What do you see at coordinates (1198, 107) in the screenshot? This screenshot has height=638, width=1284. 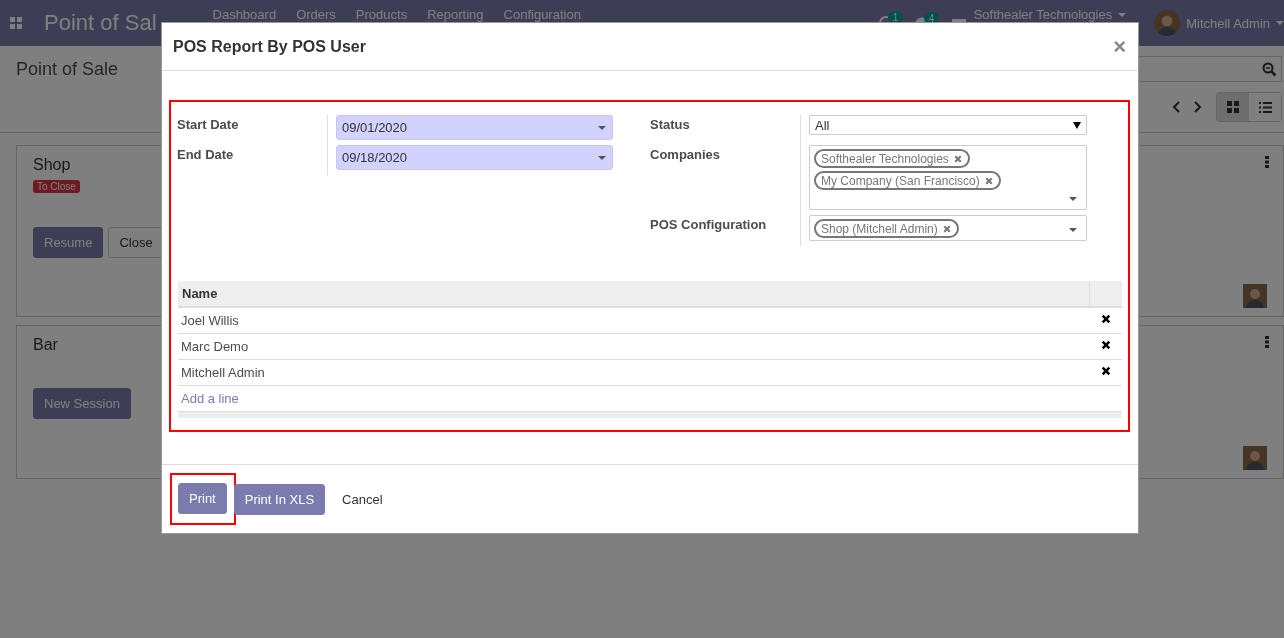 I see `next-icon` at bounding box center [1198, 107].